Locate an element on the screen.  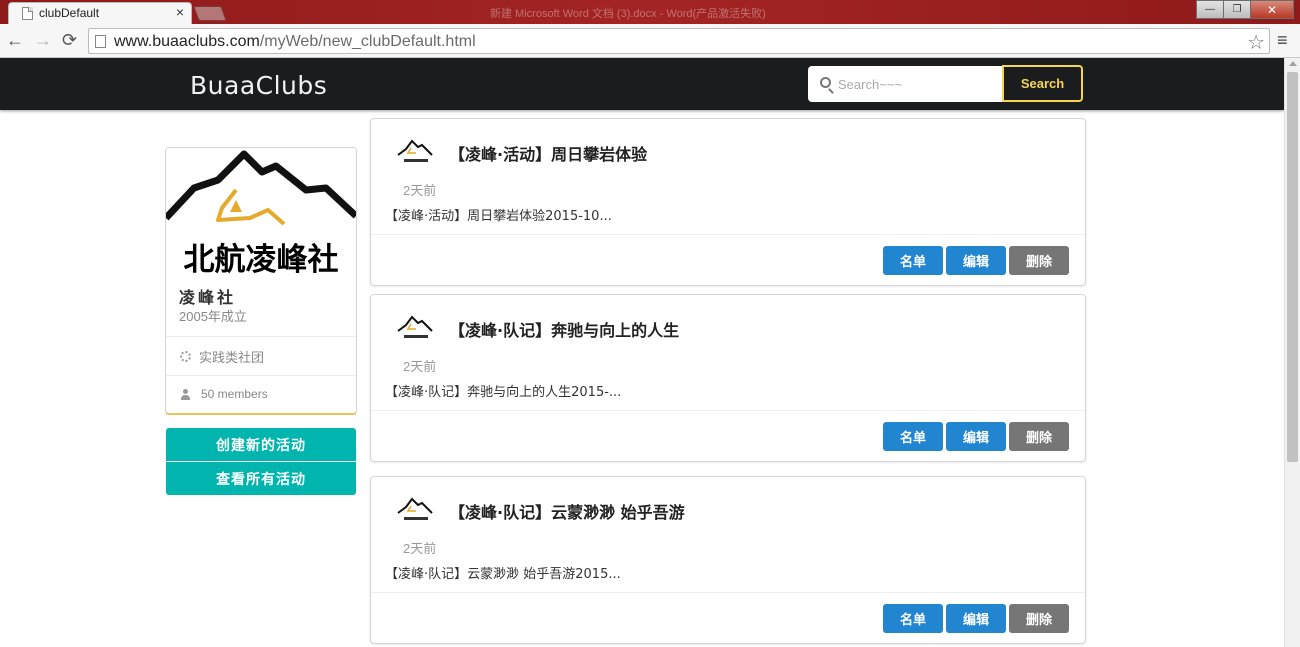
bookmark-star-icon: ☆ is located at coordinates (1256, 42).